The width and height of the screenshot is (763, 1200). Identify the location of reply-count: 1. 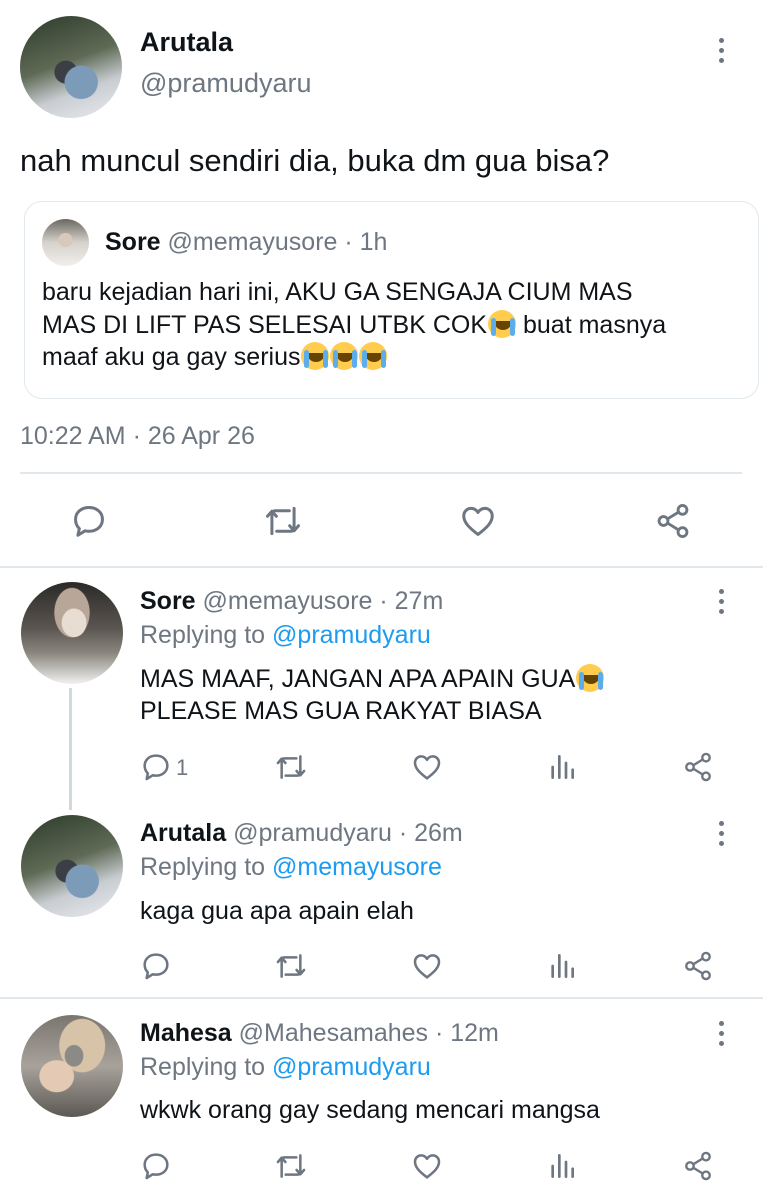
(182, 767).